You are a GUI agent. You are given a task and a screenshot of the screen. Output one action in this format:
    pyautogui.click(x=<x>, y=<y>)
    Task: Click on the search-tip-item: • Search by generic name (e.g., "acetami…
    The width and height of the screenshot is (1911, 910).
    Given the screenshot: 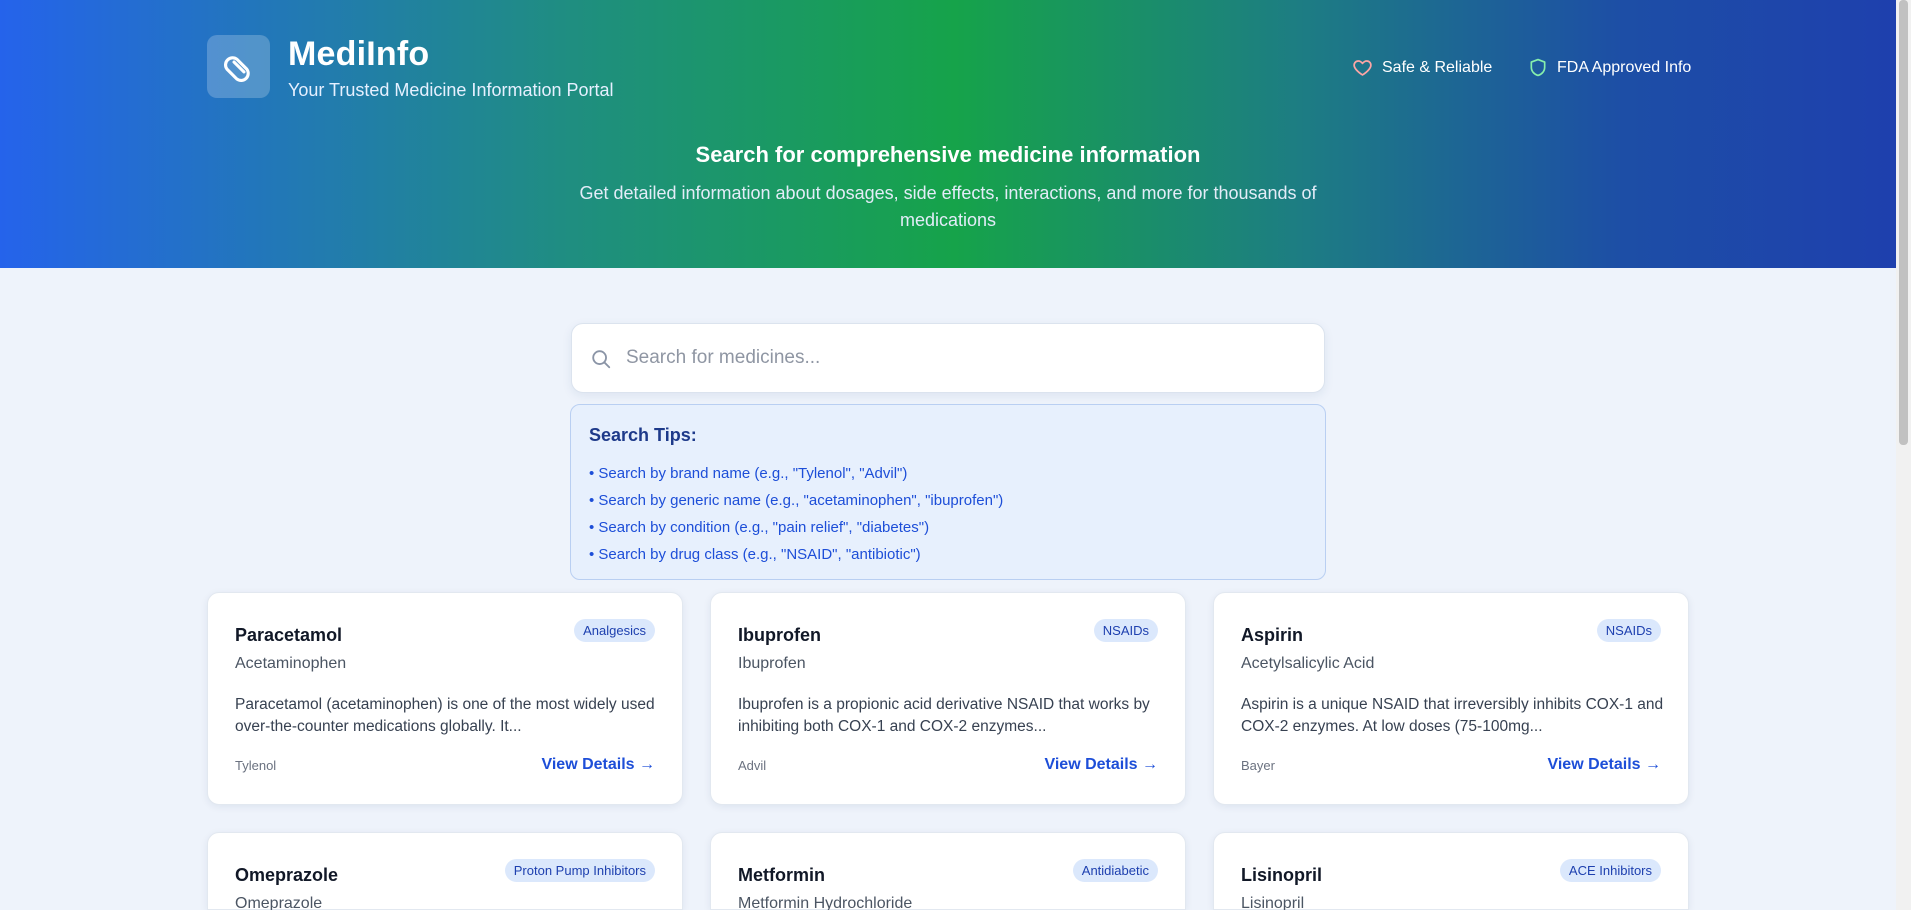 What is the action you would take?
    pyautogui.click(x=796, y=500)
    